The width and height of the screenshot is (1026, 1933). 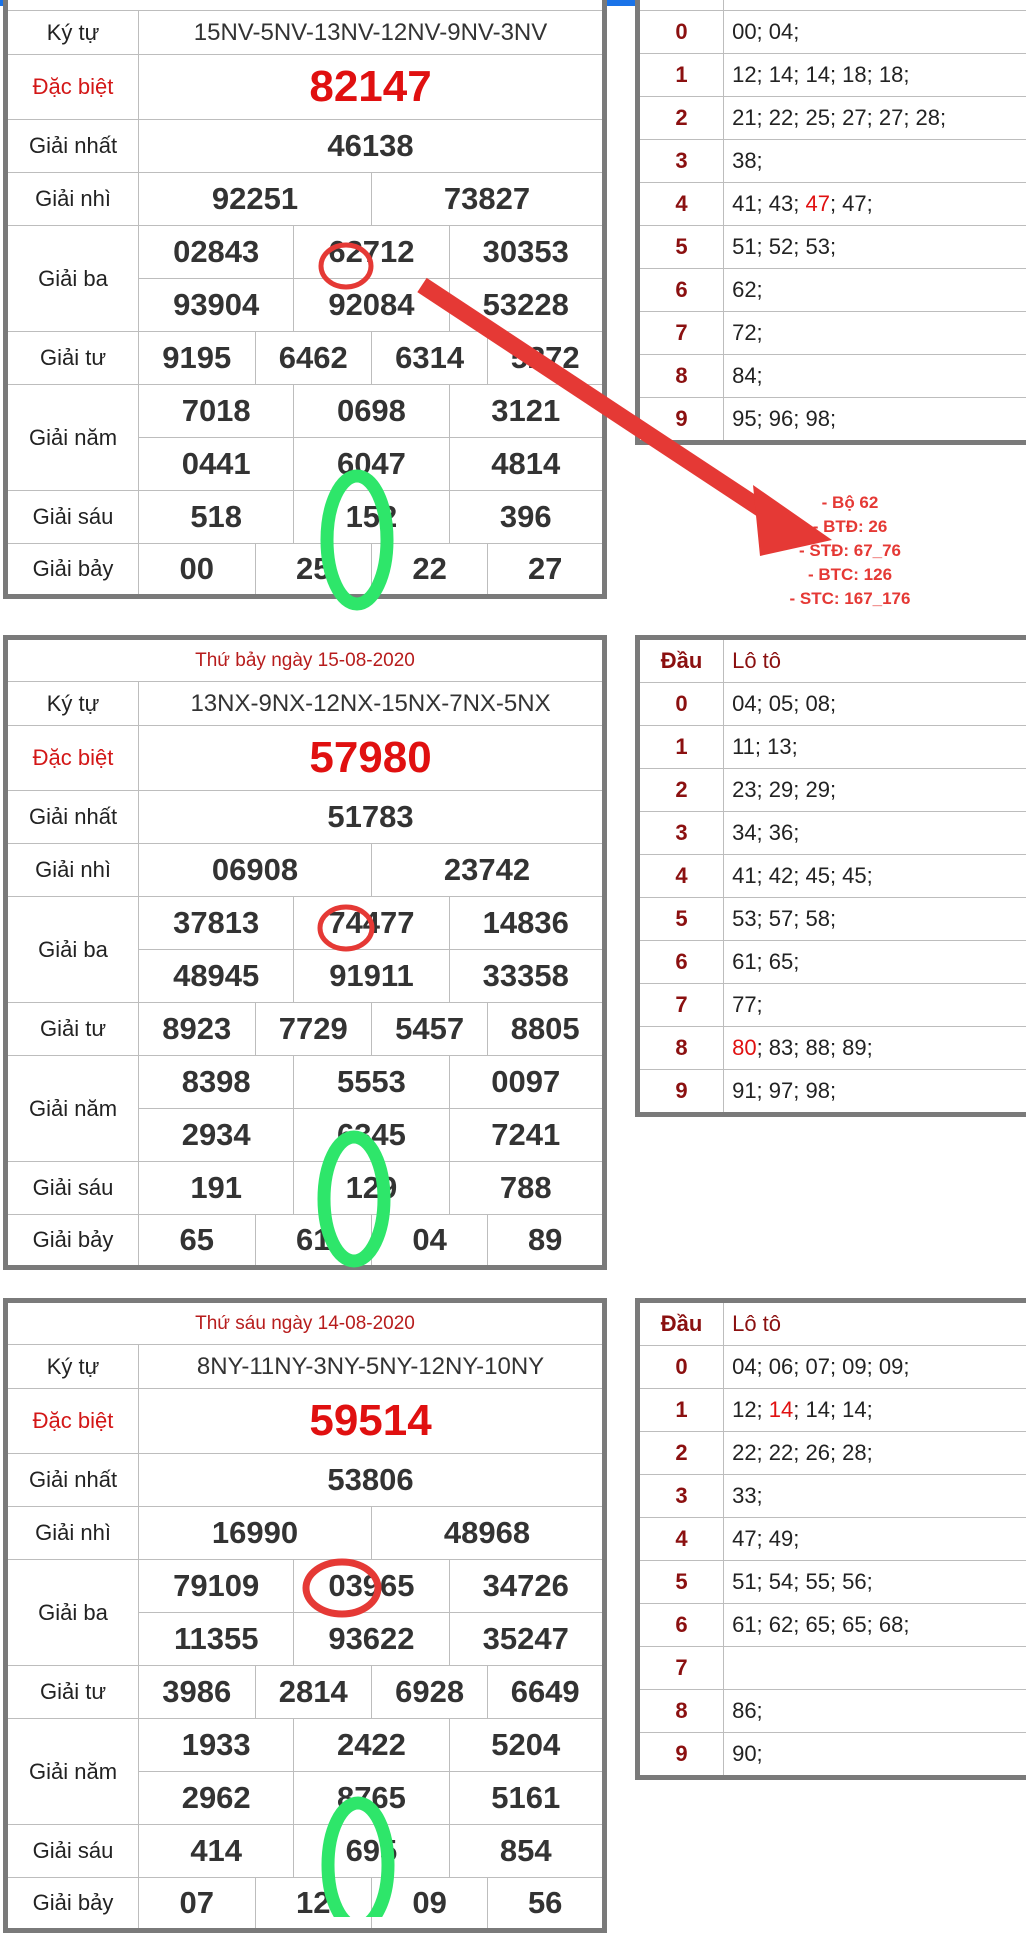 What do you see at coordinates (216, 1745) in the screenshot?
I see `fifth-prize-number: 1933` at bounding box center [216, 1745].